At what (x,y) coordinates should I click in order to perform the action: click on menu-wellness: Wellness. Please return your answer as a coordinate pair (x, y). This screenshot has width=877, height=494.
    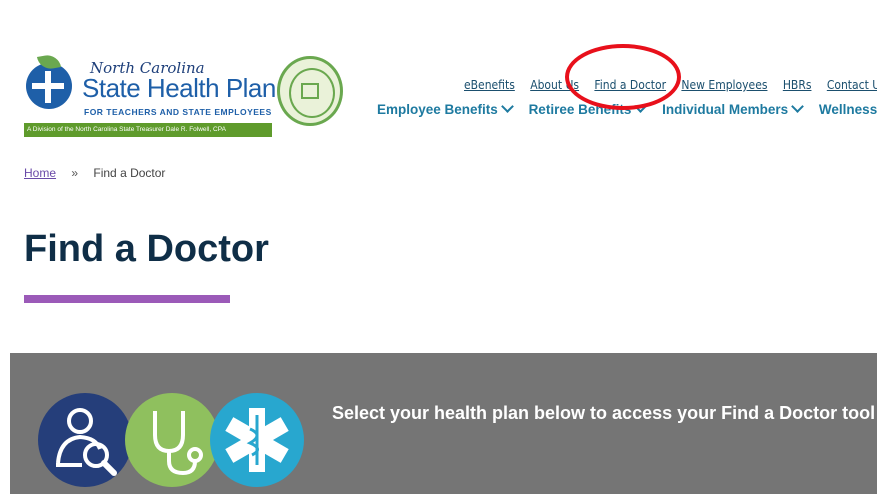
    Looking at the image, I should click on (848, 109).